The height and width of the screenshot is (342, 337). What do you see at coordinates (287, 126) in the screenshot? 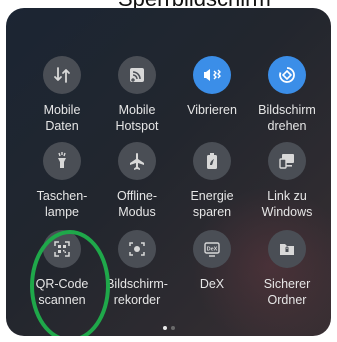
I see `tile-label-line2: drehen` at bounding box center [287, 126].